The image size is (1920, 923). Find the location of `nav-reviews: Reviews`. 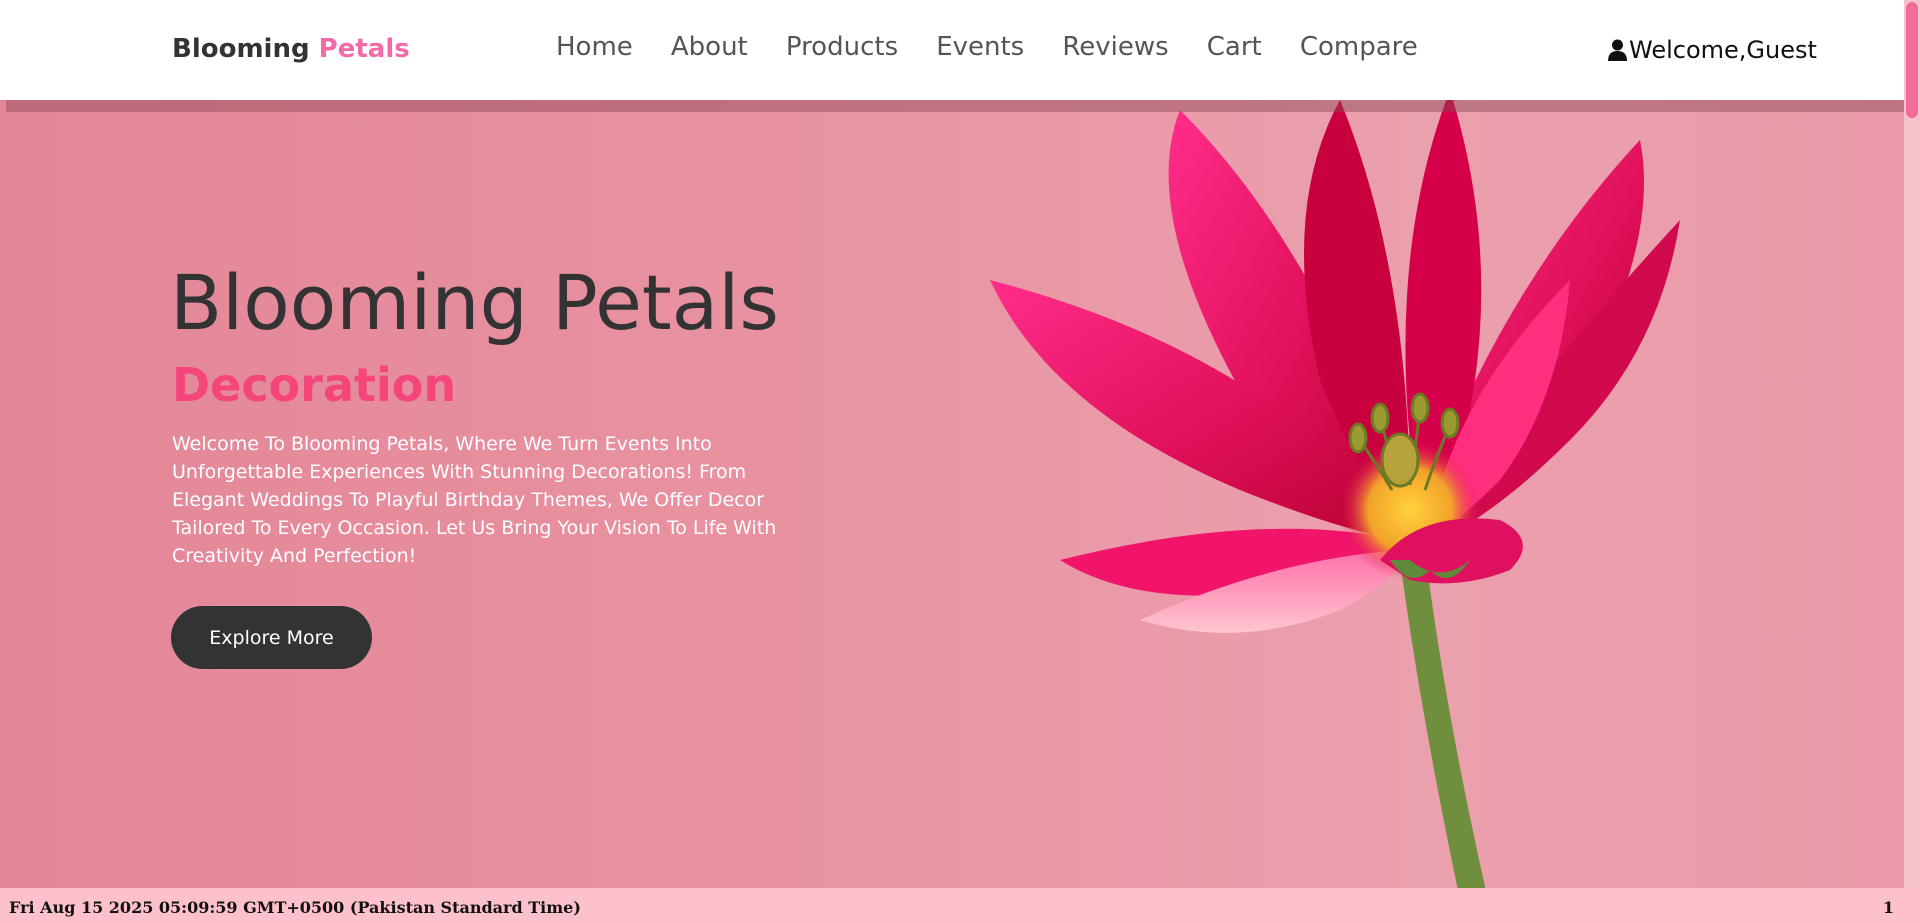

nav-reviews: Reviews is located at coordinates (1115, 47).